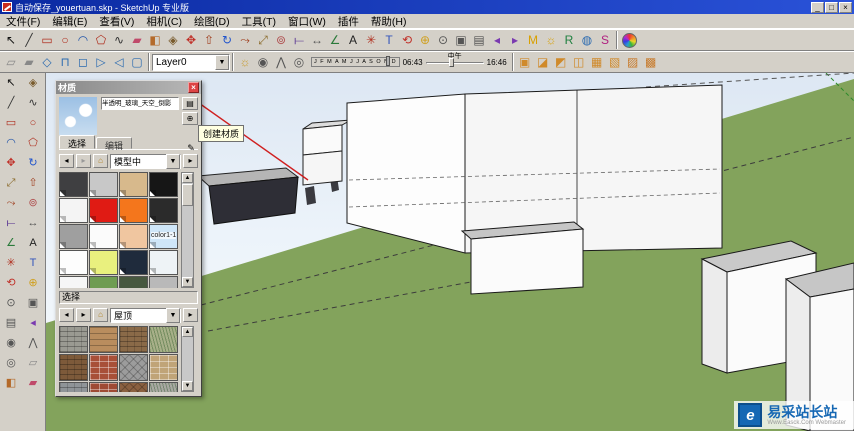 The width and height of the screenshot is (854, 431). What do you see at coordinates (212, 21) in the screenshot?
I see `menu-draw: 绘图(D)` at bounding box center [212, 21].